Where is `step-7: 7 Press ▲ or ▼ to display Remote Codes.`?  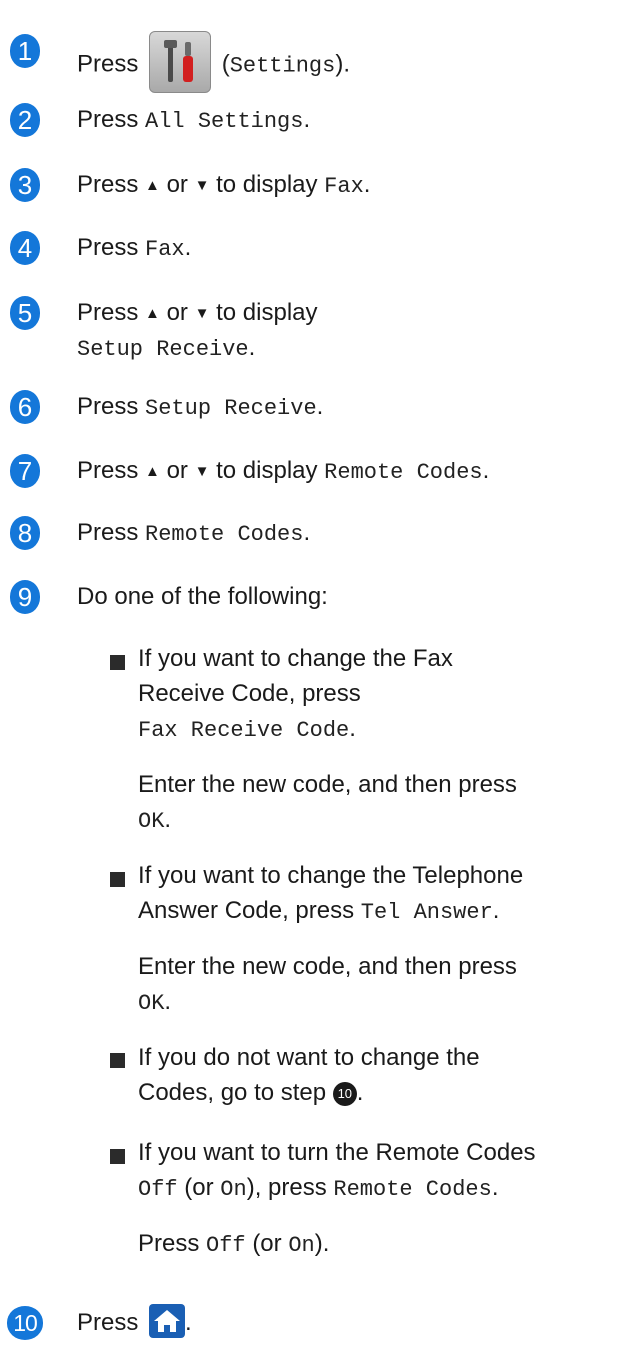 step-7: 7 Press ▲ or ▼ to display Remote Codes. is located at coordinates (311, 472).